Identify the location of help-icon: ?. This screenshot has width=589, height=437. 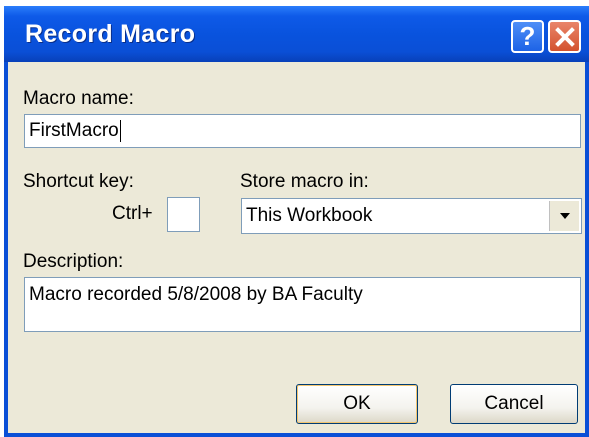
(527, 36).